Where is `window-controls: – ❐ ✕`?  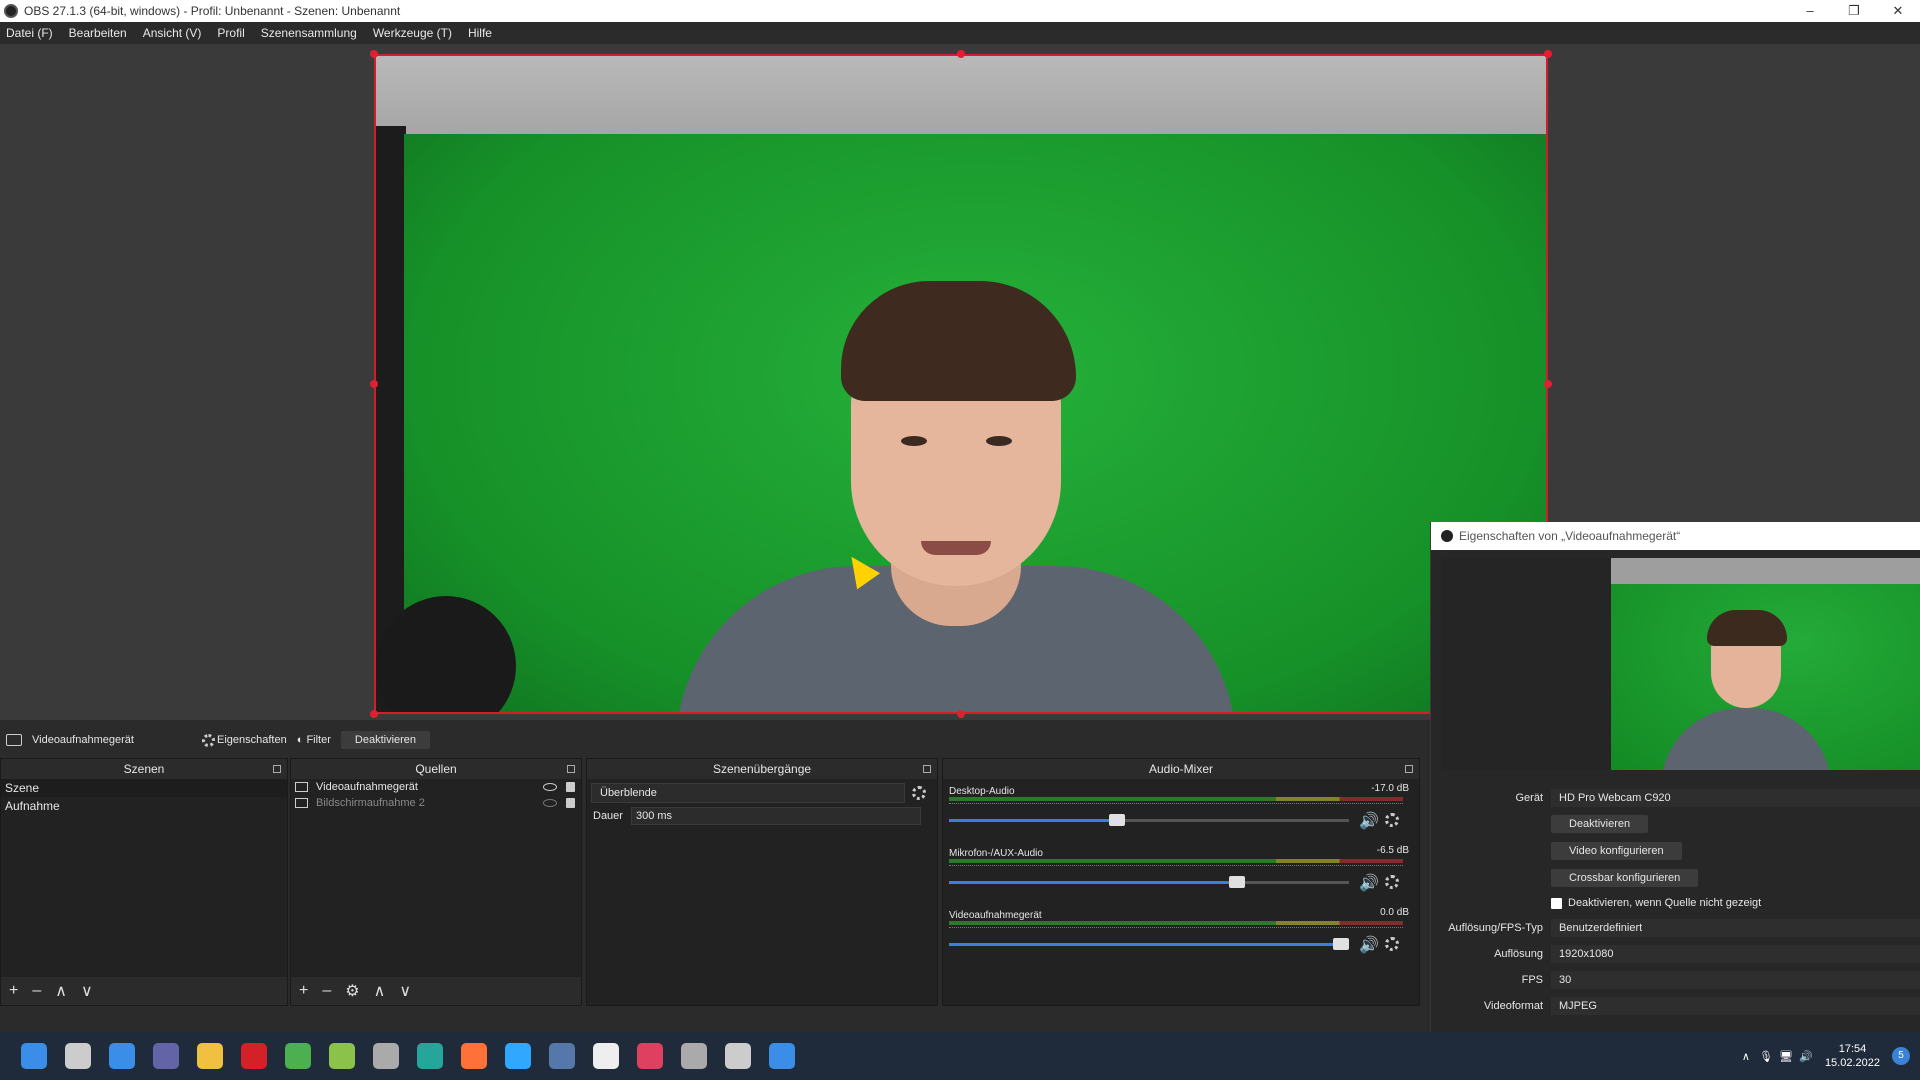
window-controls: – ❐ ✕ is located at coordinates (1854, 11).